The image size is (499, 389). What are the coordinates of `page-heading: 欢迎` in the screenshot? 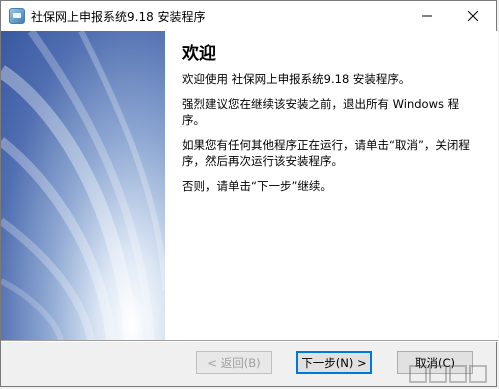 It's located at (199, 54).